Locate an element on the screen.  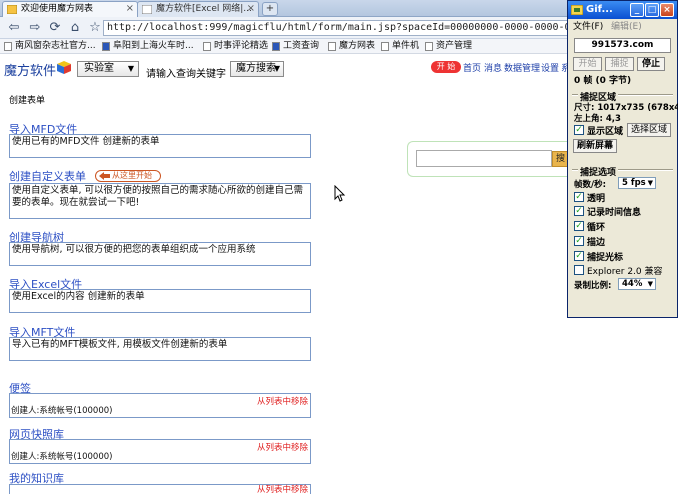
refresh-screen-button: 刷新屏幕 is located at coordinates (595, 146).